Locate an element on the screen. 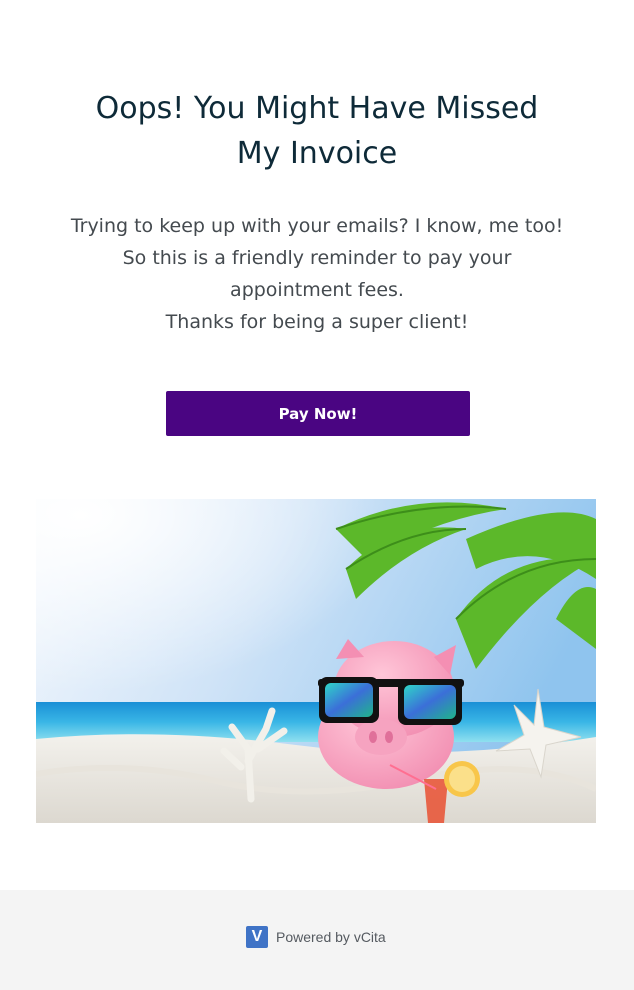 The width and height of the screenshot is (634, 990). message-line-4: Thanks for being a super client! is located at coordinates (317, 322).